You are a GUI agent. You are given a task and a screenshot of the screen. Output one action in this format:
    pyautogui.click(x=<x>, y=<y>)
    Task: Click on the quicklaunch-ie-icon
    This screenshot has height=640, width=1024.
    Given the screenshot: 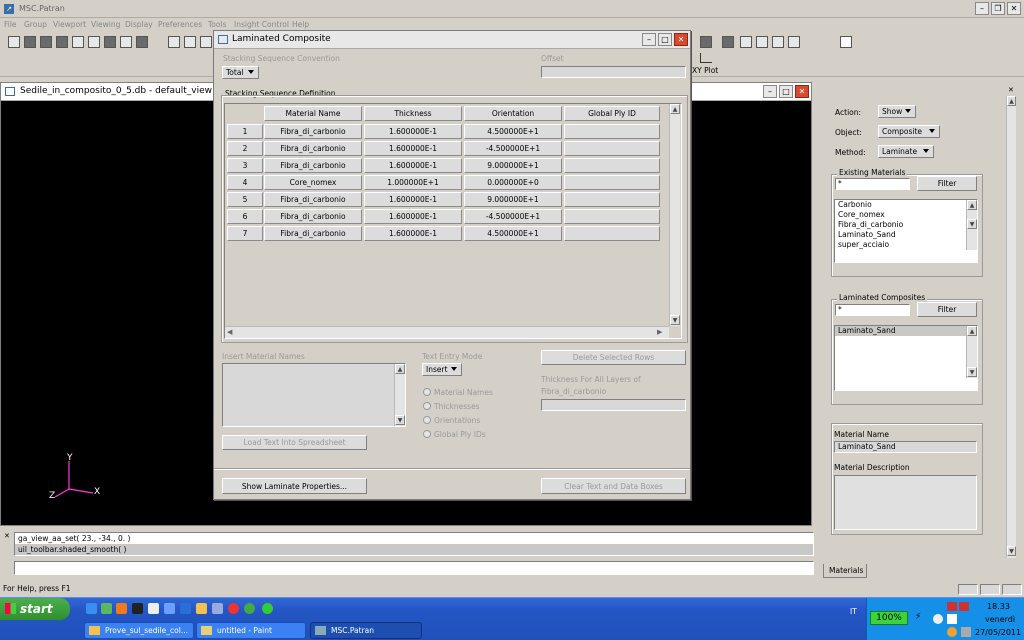 What is the action you would take?
    pyautogui.click(x=91, y=608)
    